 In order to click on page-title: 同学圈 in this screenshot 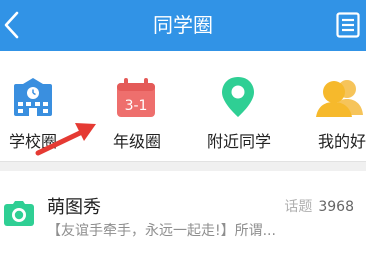, I will do `click(183, 25)`.